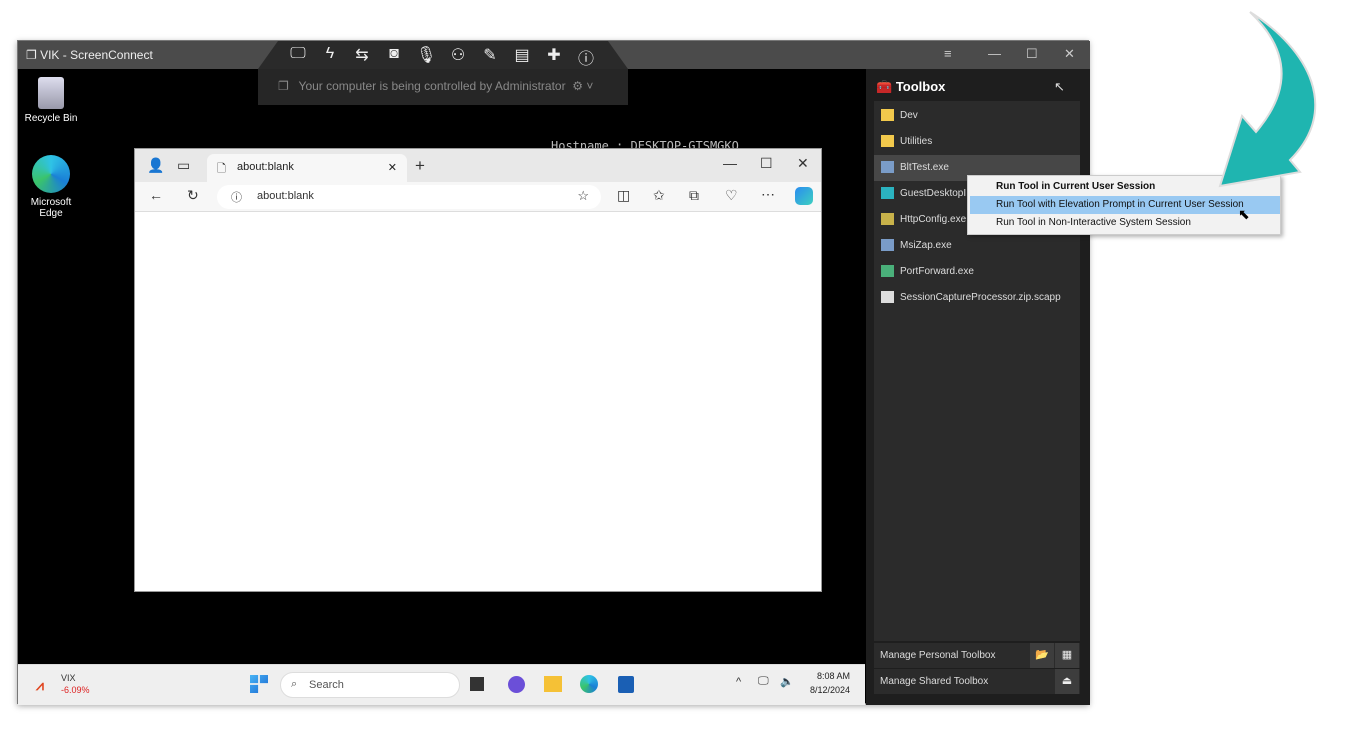  What do you see at coordinates (920, 86) in the screenshot?
I see `toolbox-title: Toolbox` at bounding box center [920, 86].